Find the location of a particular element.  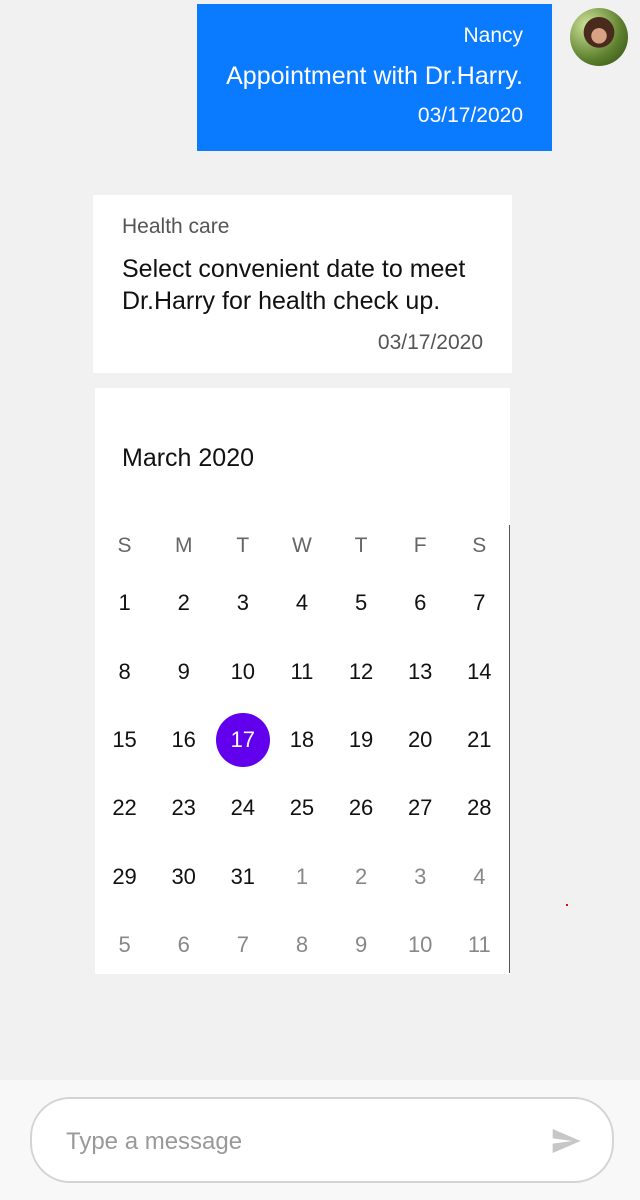

calendar-day-label: 28 is located at coordinates (479, 808).